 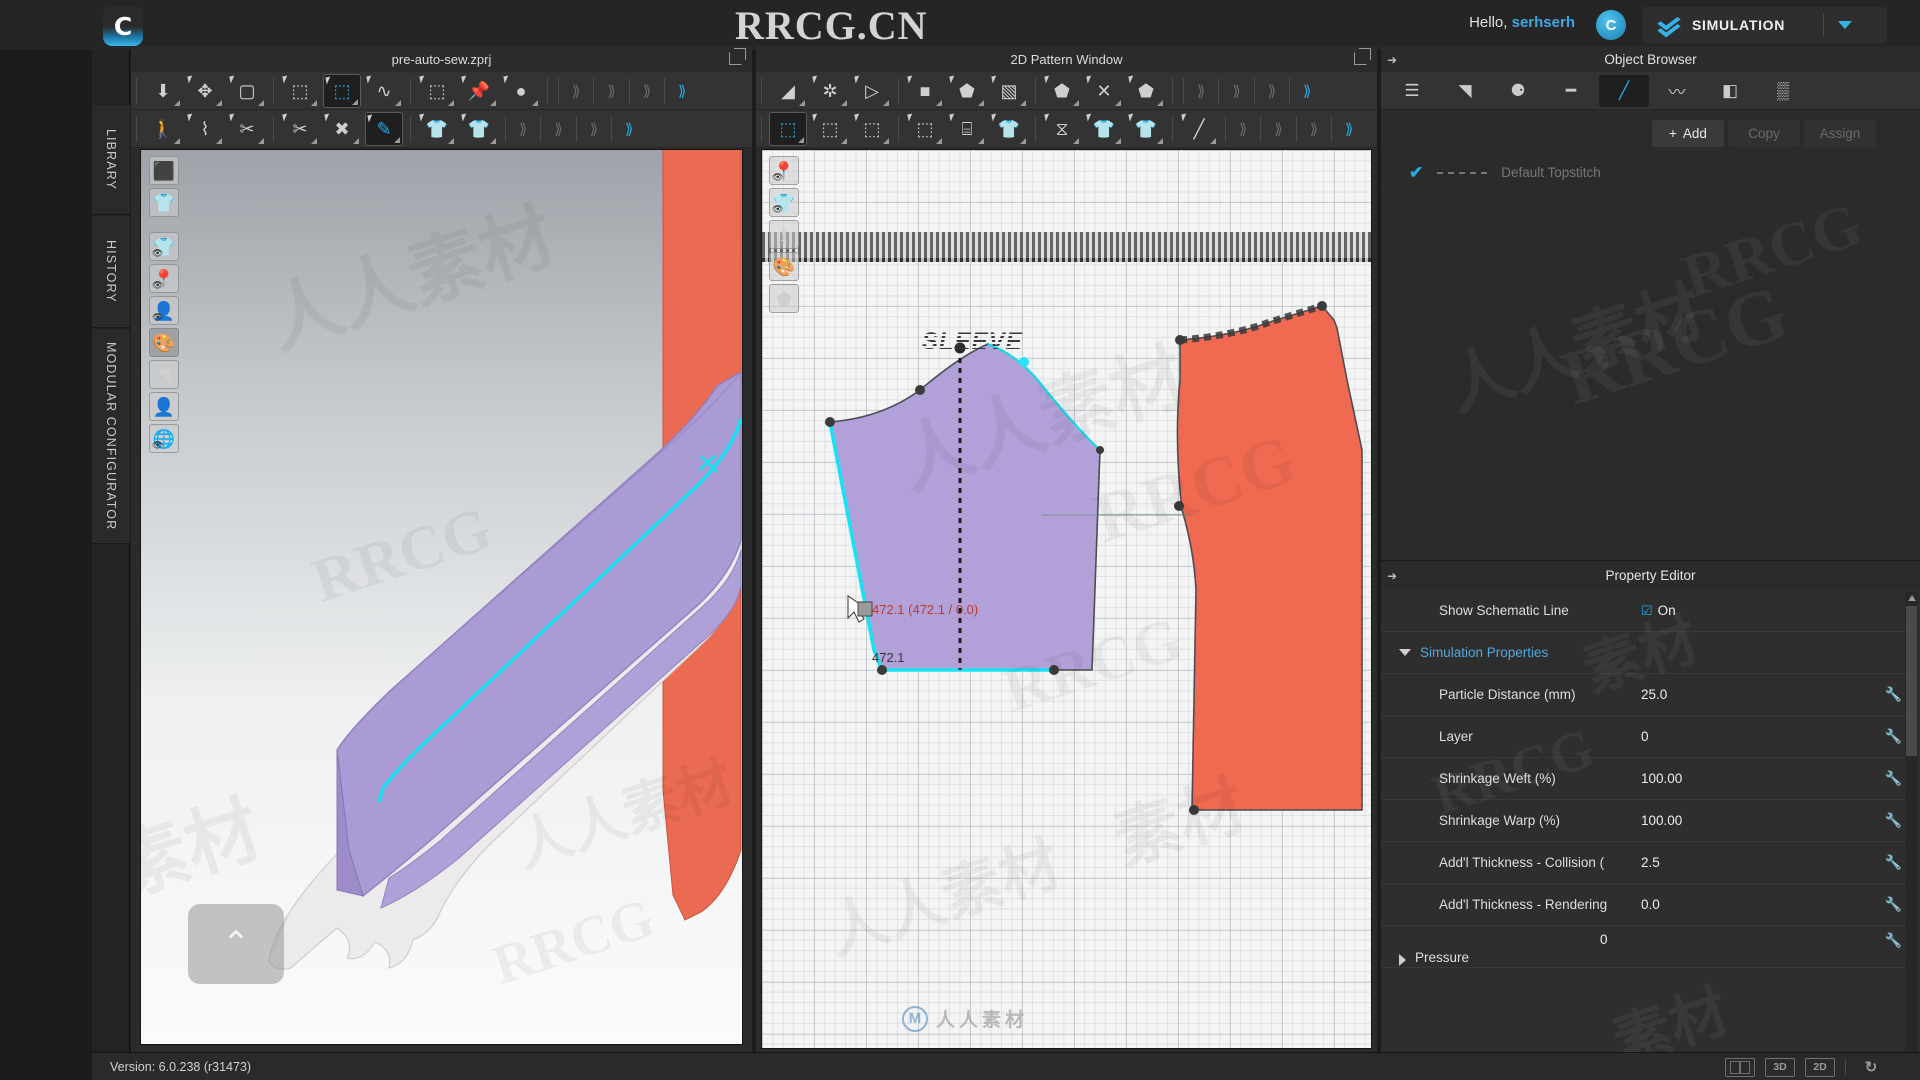 I want to click on property-value: 0.0, so click(x=1763, y=904).